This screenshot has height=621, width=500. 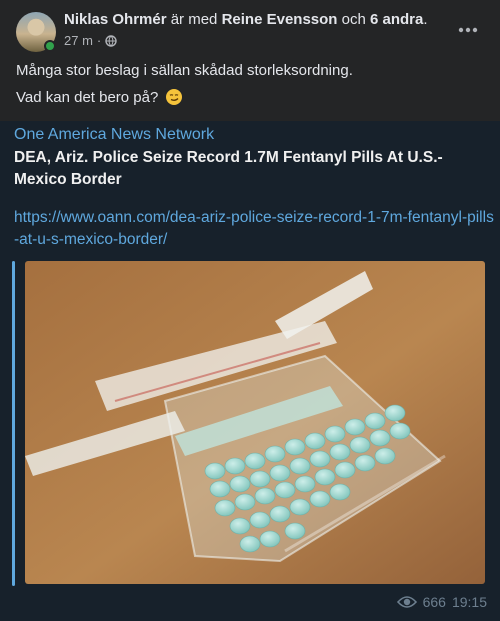 I want to click on more-options-button, so click(x=468, y=30).